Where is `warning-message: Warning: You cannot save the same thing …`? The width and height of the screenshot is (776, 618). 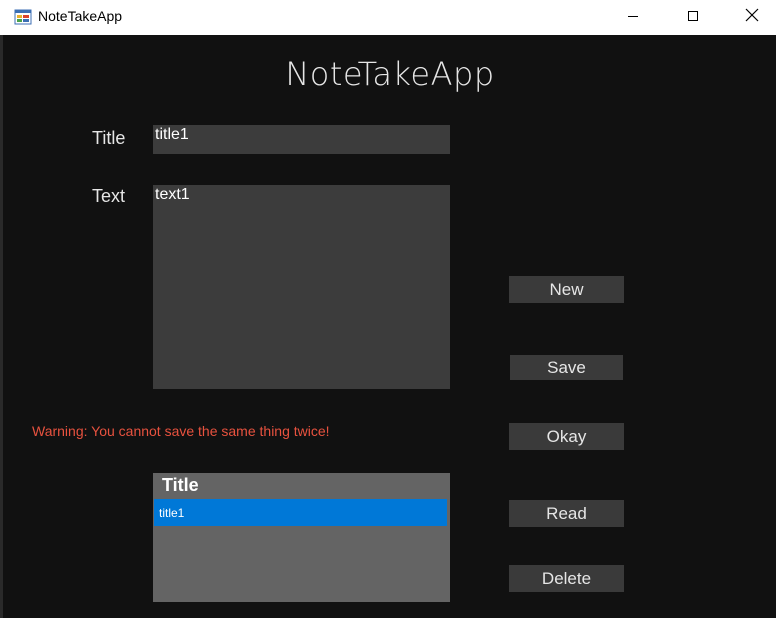
warning-message: Warning: You cannot save the same thing … is located at coordinates (181, 431).